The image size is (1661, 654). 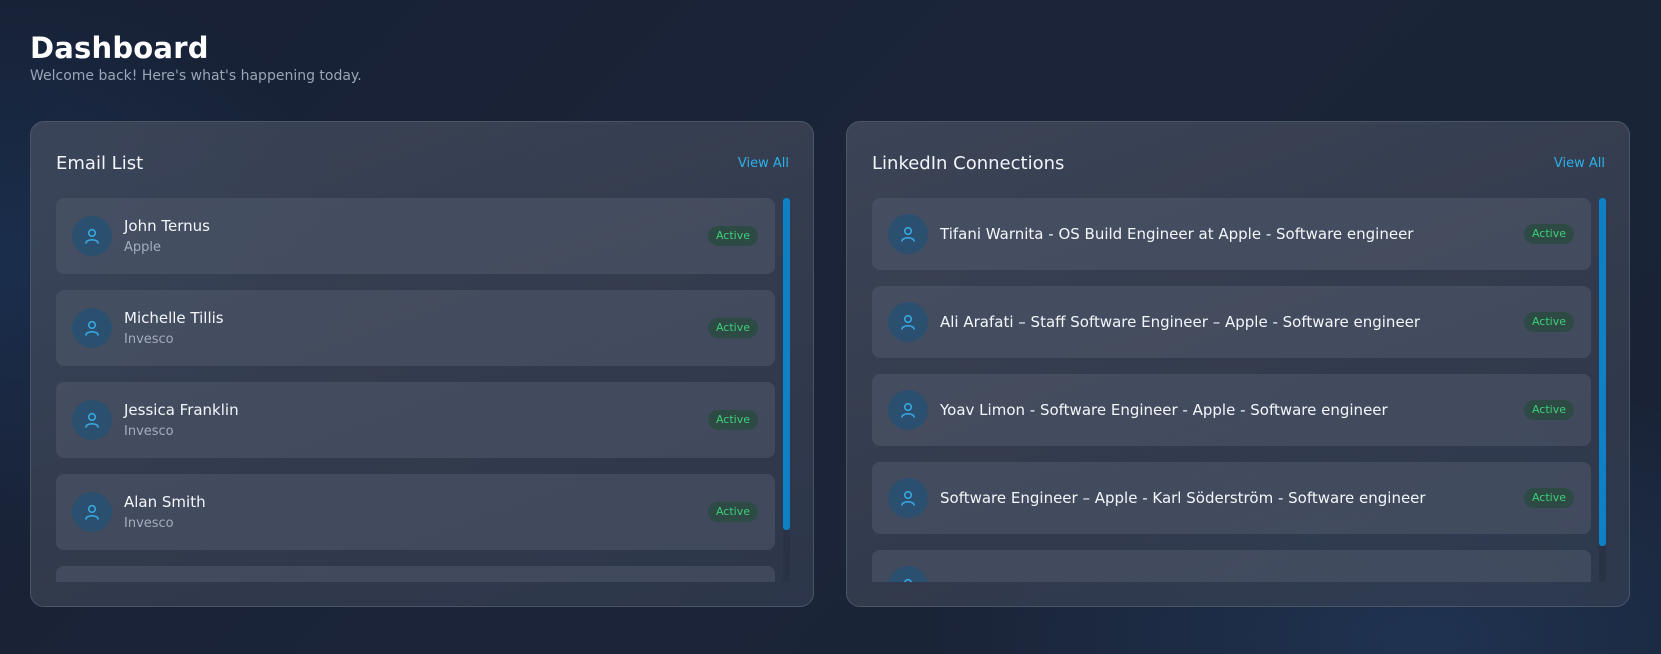 I want to click on contact-name: Michelle Tillis, so click(x=174, y=317).